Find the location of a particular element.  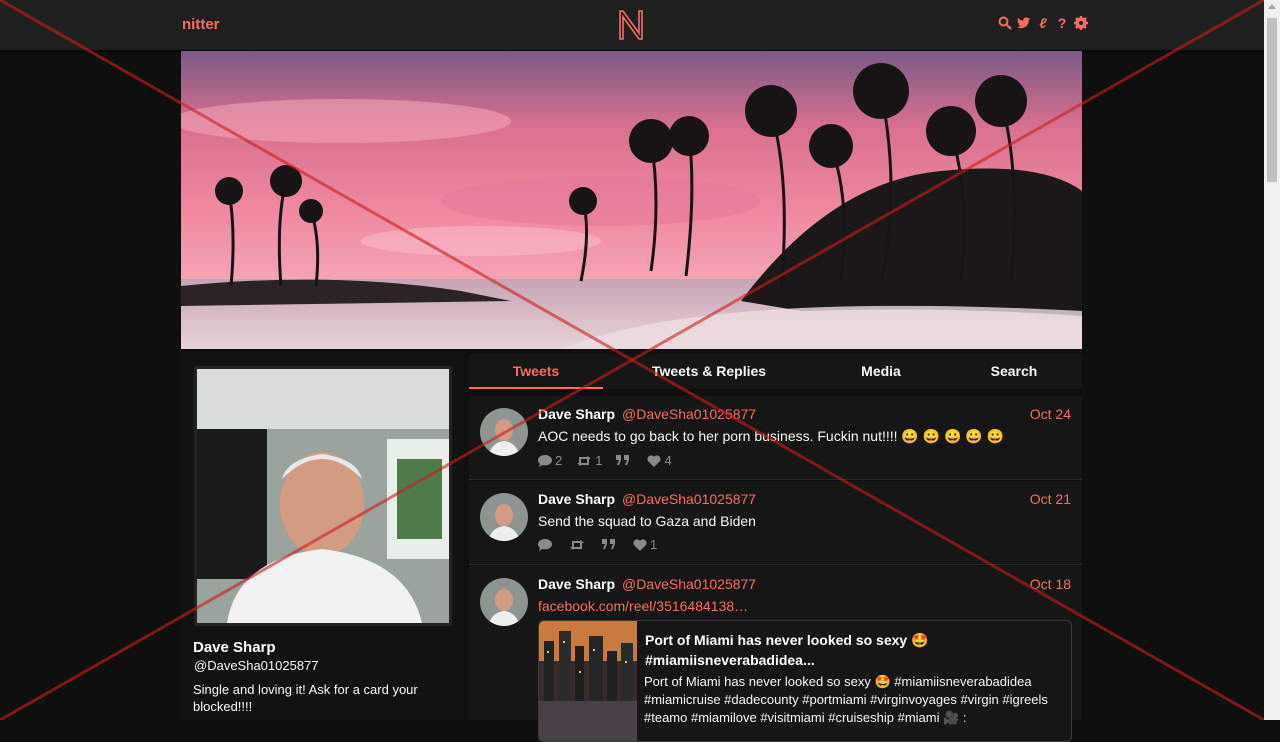

scroll-up-arrow-icon is located at coordinates (1272, 6).